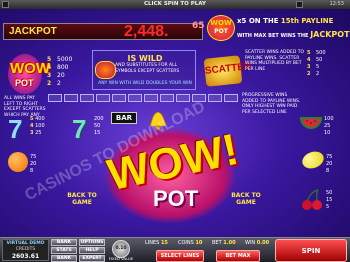 The height and width of the screenshot is (262, 350). What do you see at coordinates (321, 64) in the screenshot?
I see `scatter-values: 500 50 5 2` at bounding box center [321, 64].